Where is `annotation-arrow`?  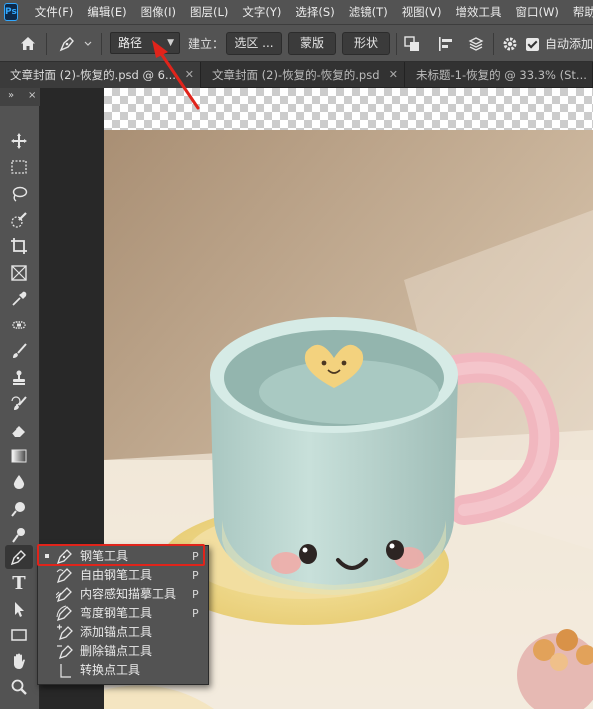
annotation-arrow is located at coordinates (176, 75).